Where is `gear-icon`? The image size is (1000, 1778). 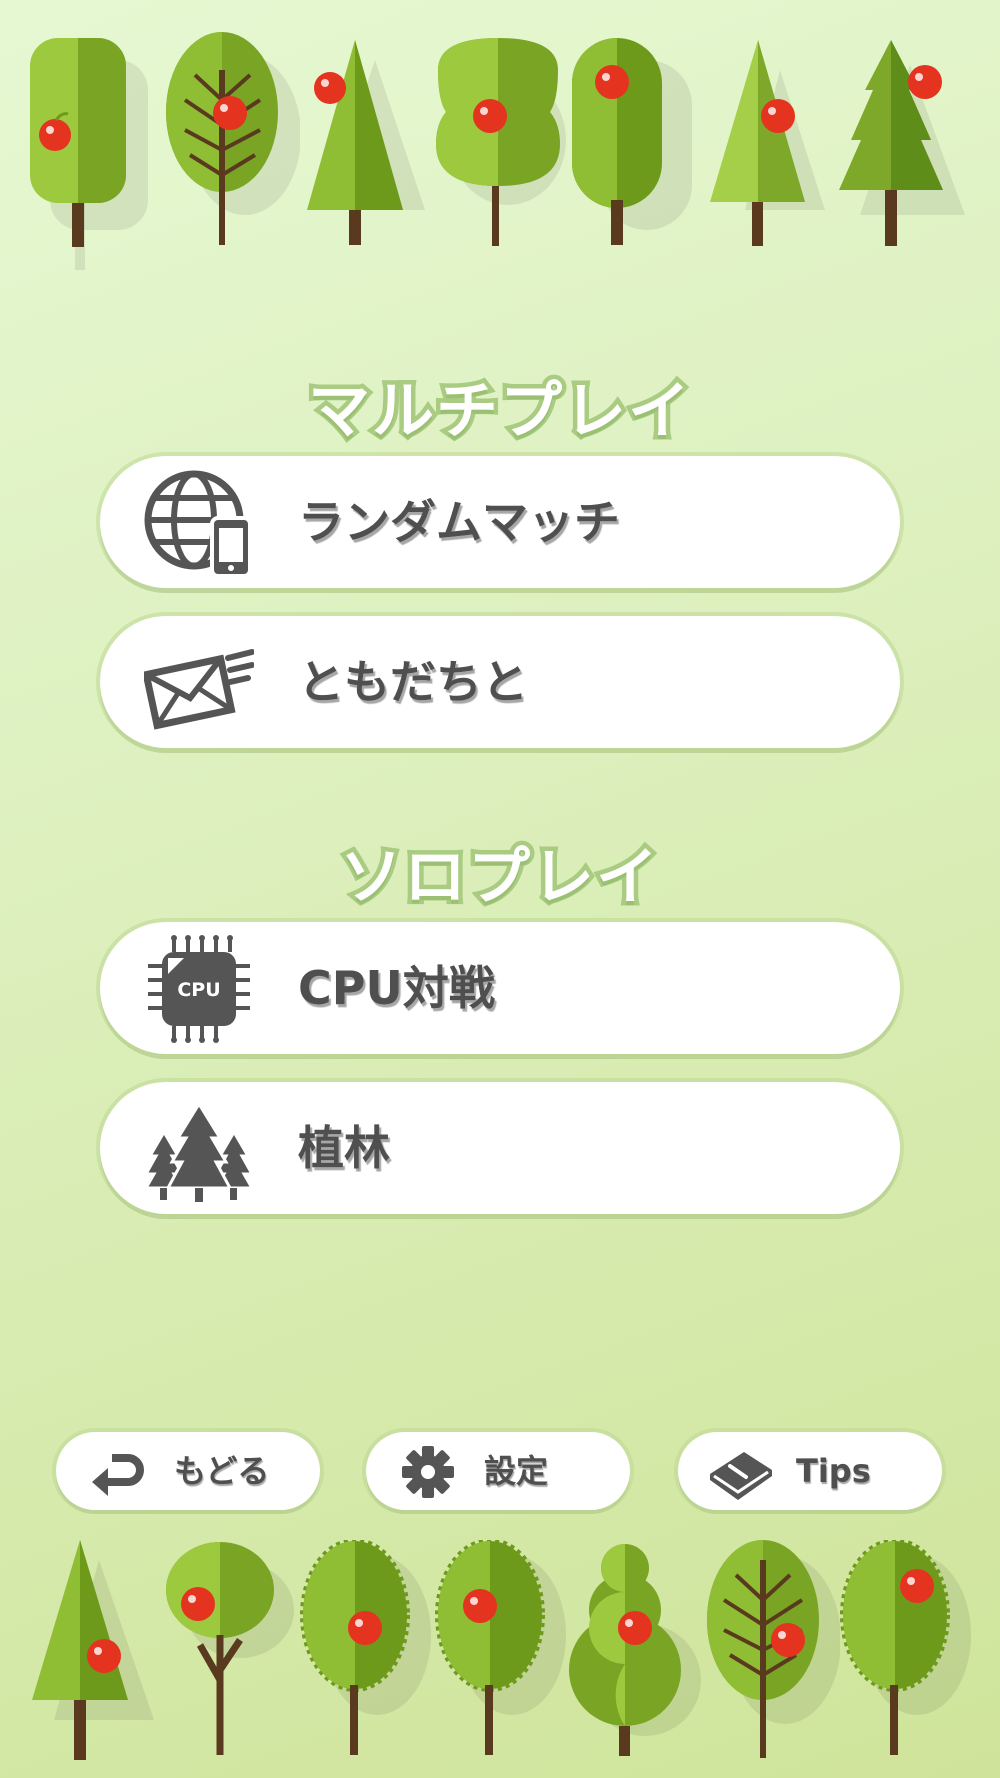 gear-icon is located at coordinates (428, 1472).